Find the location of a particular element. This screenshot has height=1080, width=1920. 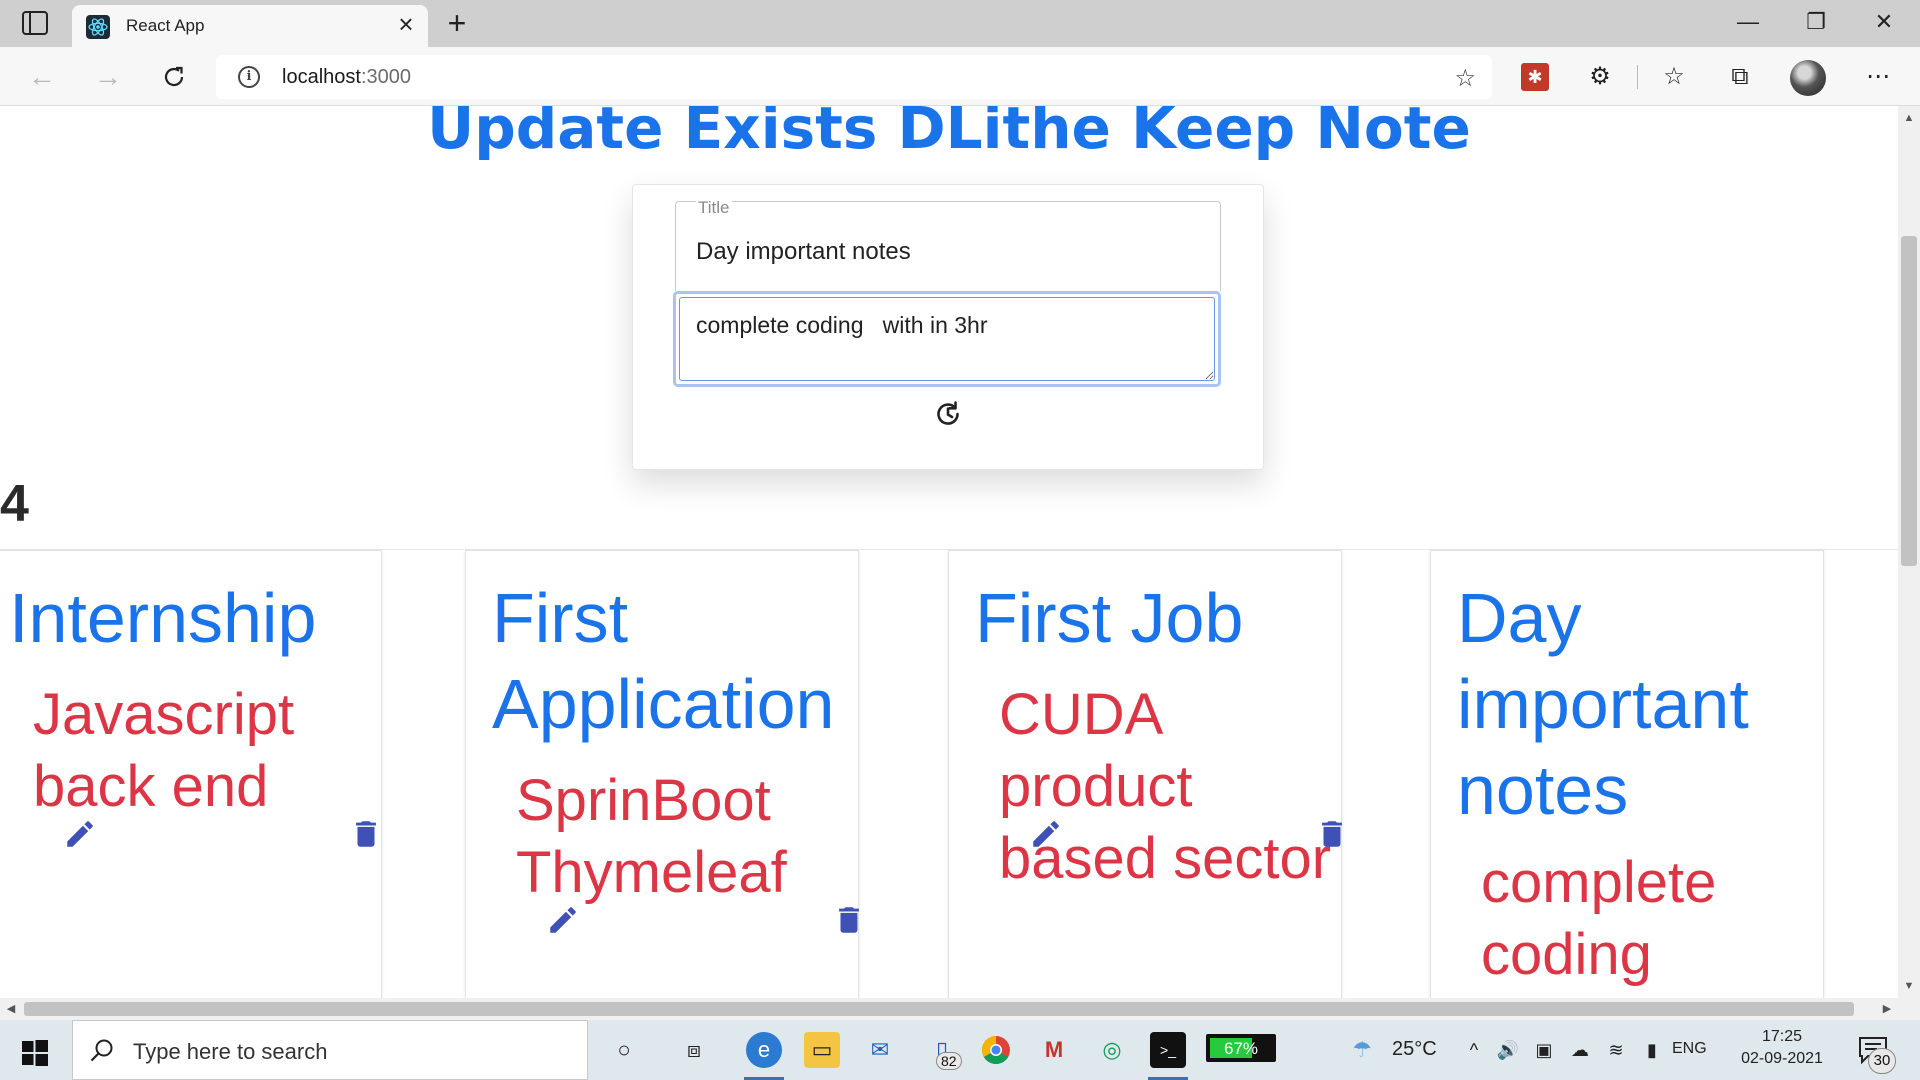

toolbar-divider is located at coordinates (1637, 77).